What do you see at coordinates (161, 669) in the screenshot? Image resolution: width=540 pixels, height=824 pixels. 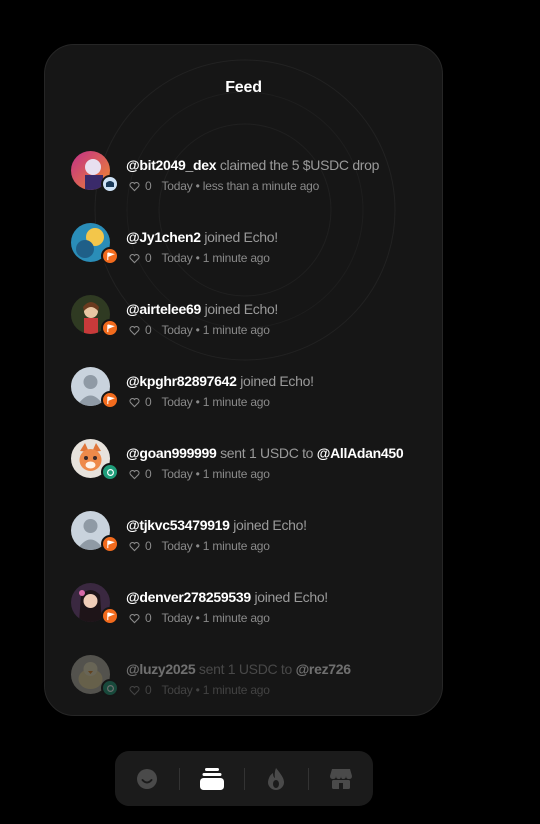 I see `username-link: @luzy2025` at bounding box center [161, 669].